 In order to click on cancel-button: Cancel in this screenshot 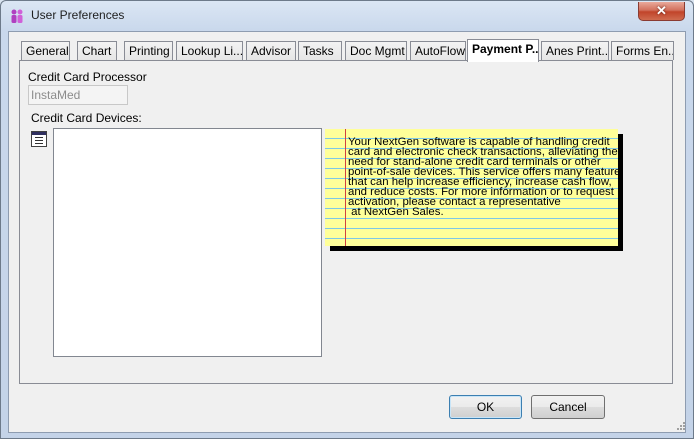, I will do `click(568, 407)`.